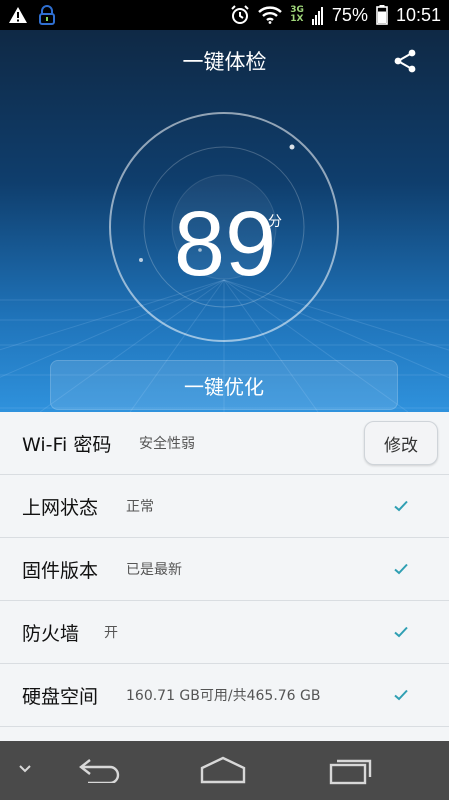  I want to click on list-item-network-status: 上网状态 正常, so click(224, 506).